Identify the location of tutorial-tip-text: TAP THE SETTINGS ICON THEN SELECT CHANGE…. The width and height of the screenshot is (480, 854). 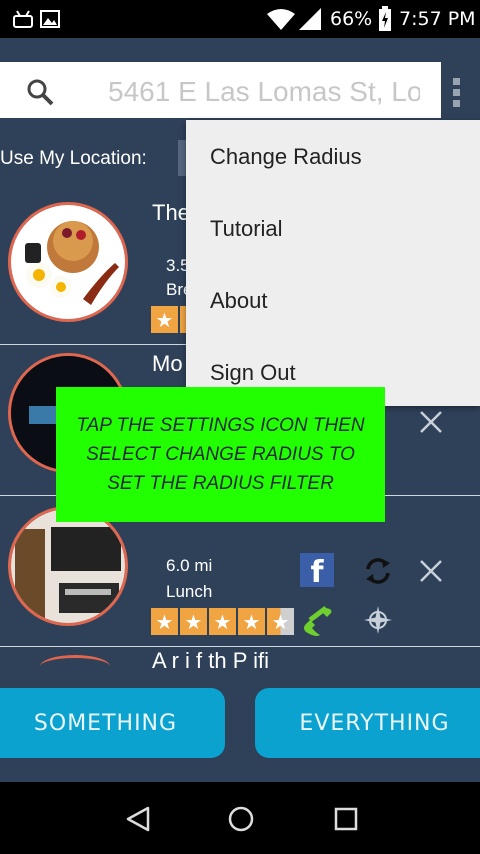
(220, 454).